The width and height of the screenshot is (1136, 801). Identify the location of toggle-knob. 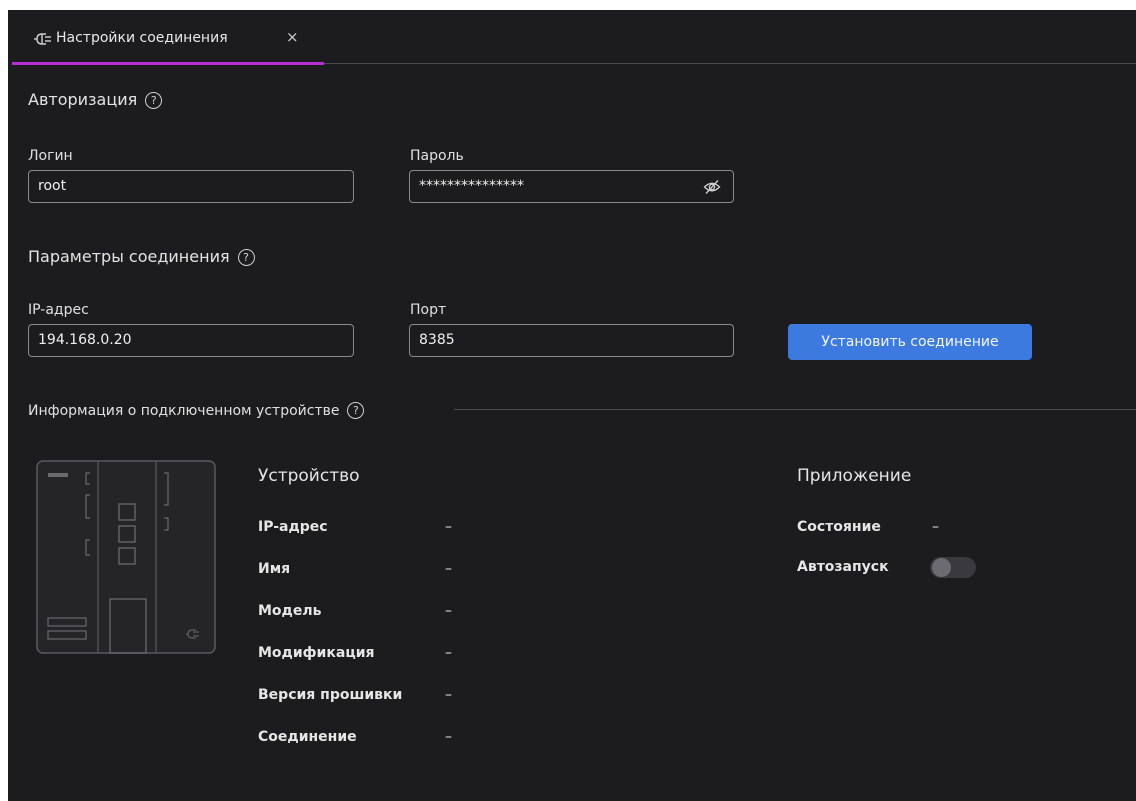
(941, 567).